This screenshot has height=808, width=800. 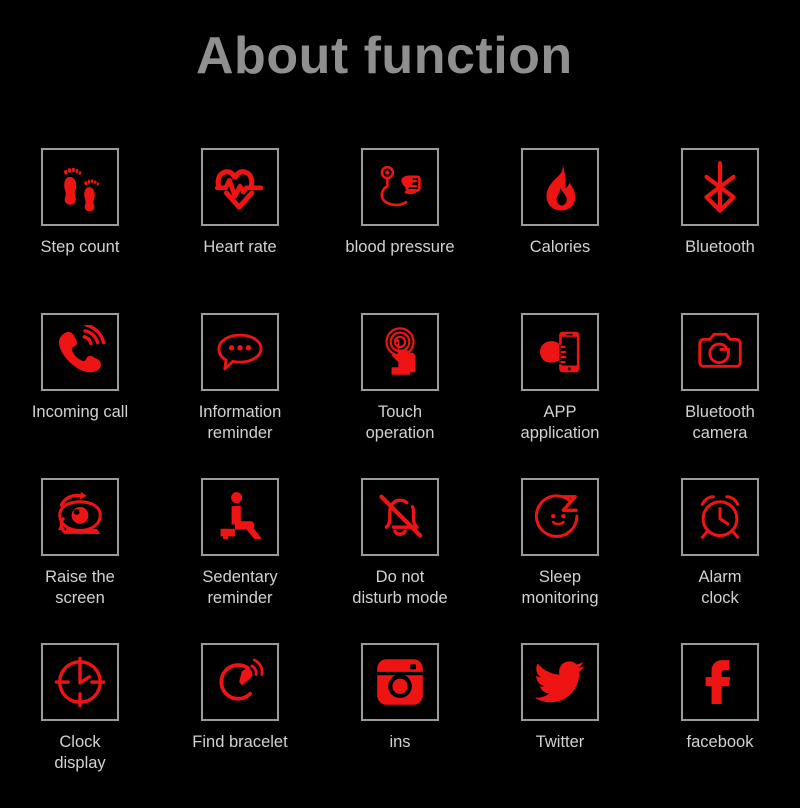 I want to click on alarm-clock-icon, so click(x=720, y=517).